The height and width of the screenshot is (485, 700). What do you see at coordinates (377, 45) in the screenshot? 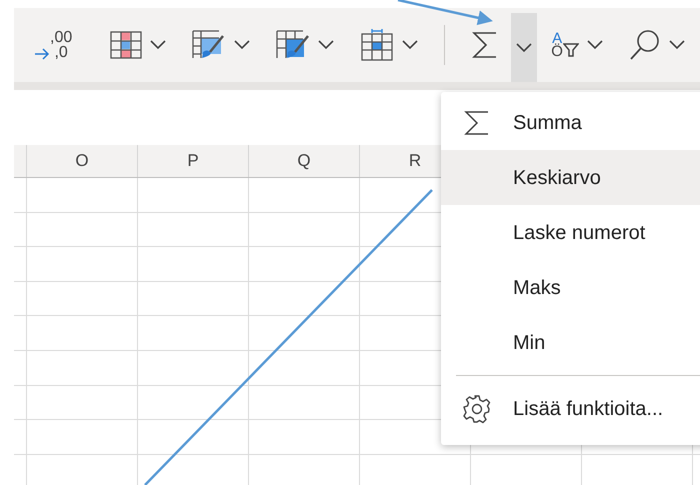
I see `cell-resize-icon` at bounding box center [377, 45].